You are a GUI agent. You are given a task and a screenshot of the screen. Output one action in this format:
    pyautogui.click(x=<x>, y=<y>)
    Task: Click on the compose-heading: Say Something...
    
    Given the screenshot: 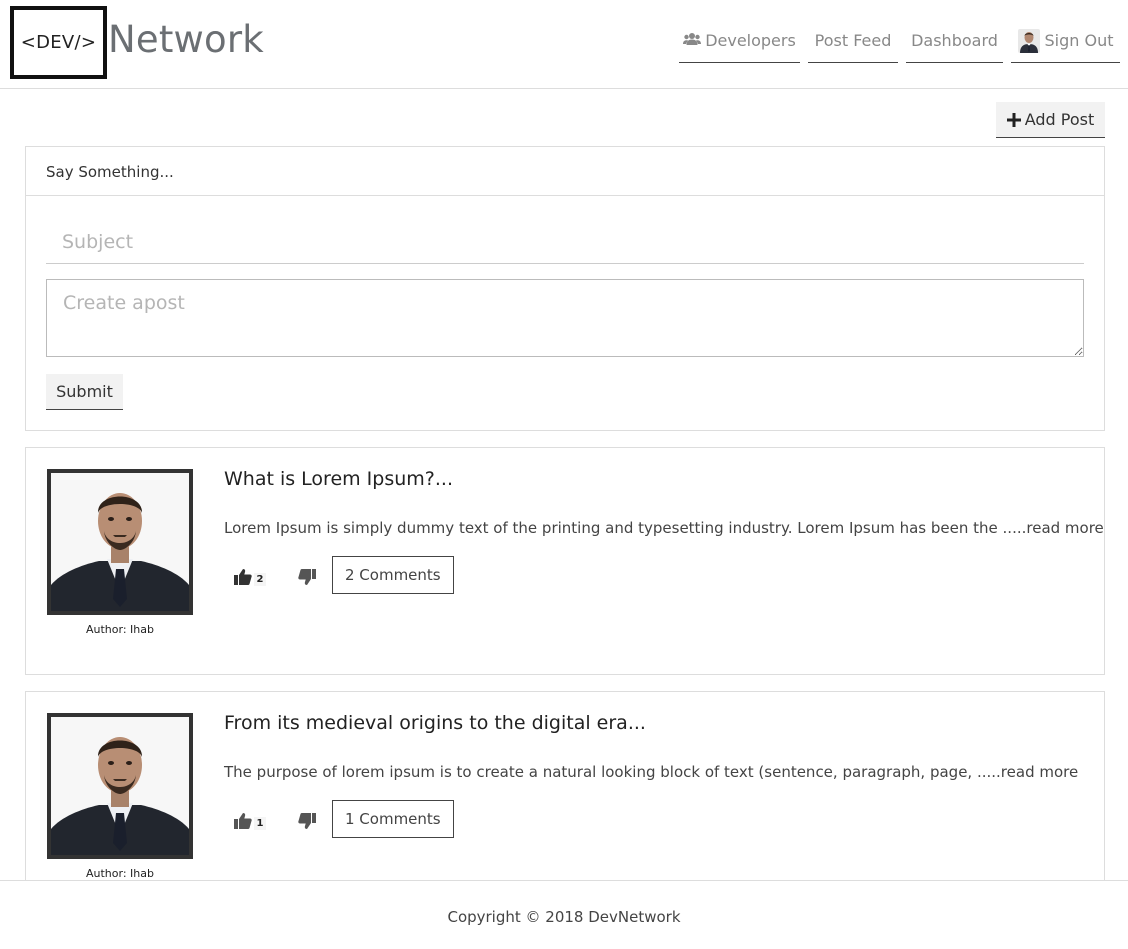 What is the action you would take?
    pyautogui.click(x=565, y=171)
    